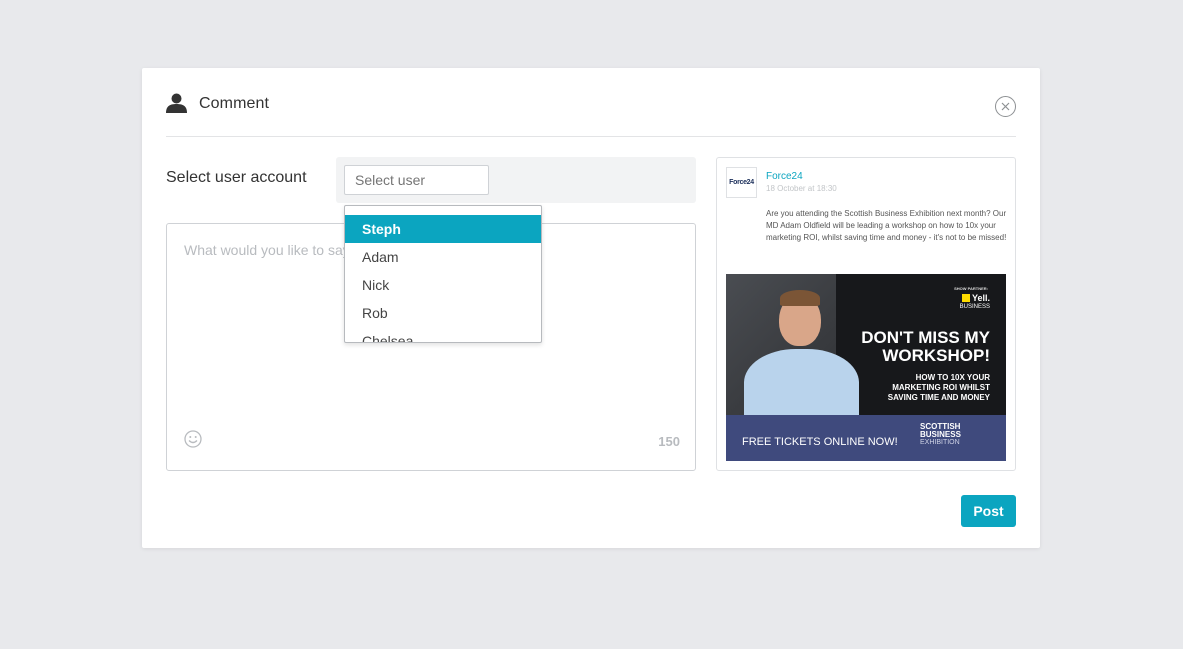 Image resolution: width=1183 pixels, height=649 pixels. Describe the element at coordinates (741, 182) in the screenshot. I see `account-logo: Force24` at that location.